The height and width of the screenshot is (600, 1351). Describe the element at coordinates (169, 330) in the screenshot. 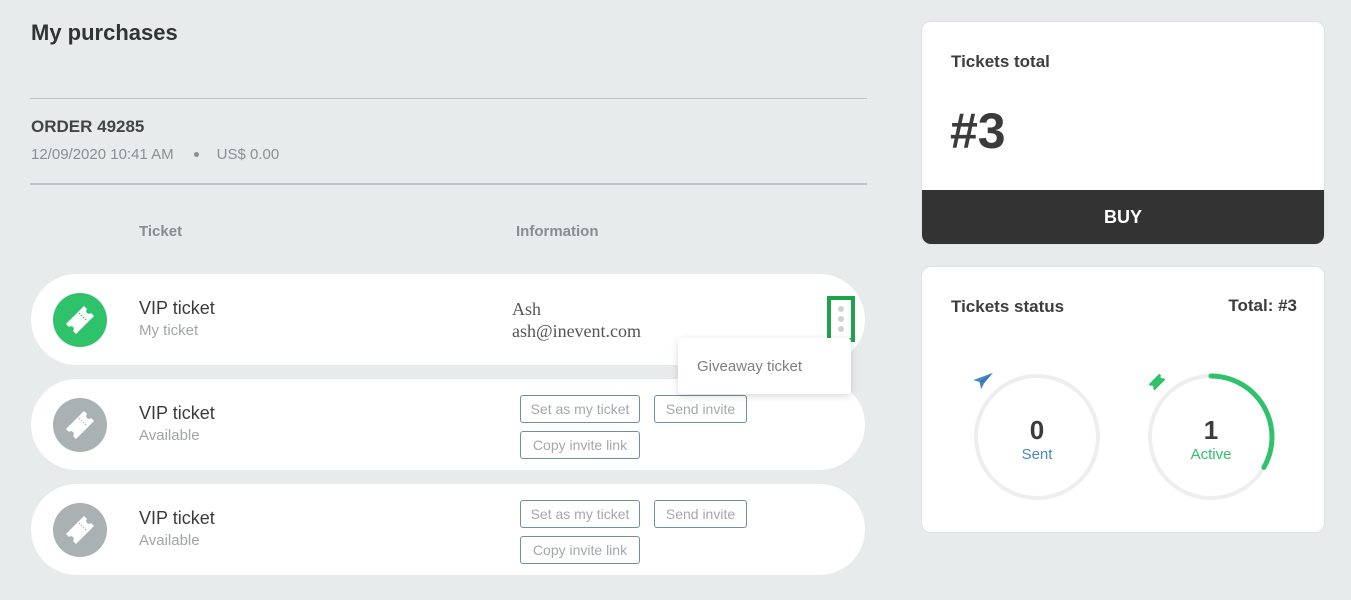

I see `ticket-status: My ticket` at that location.